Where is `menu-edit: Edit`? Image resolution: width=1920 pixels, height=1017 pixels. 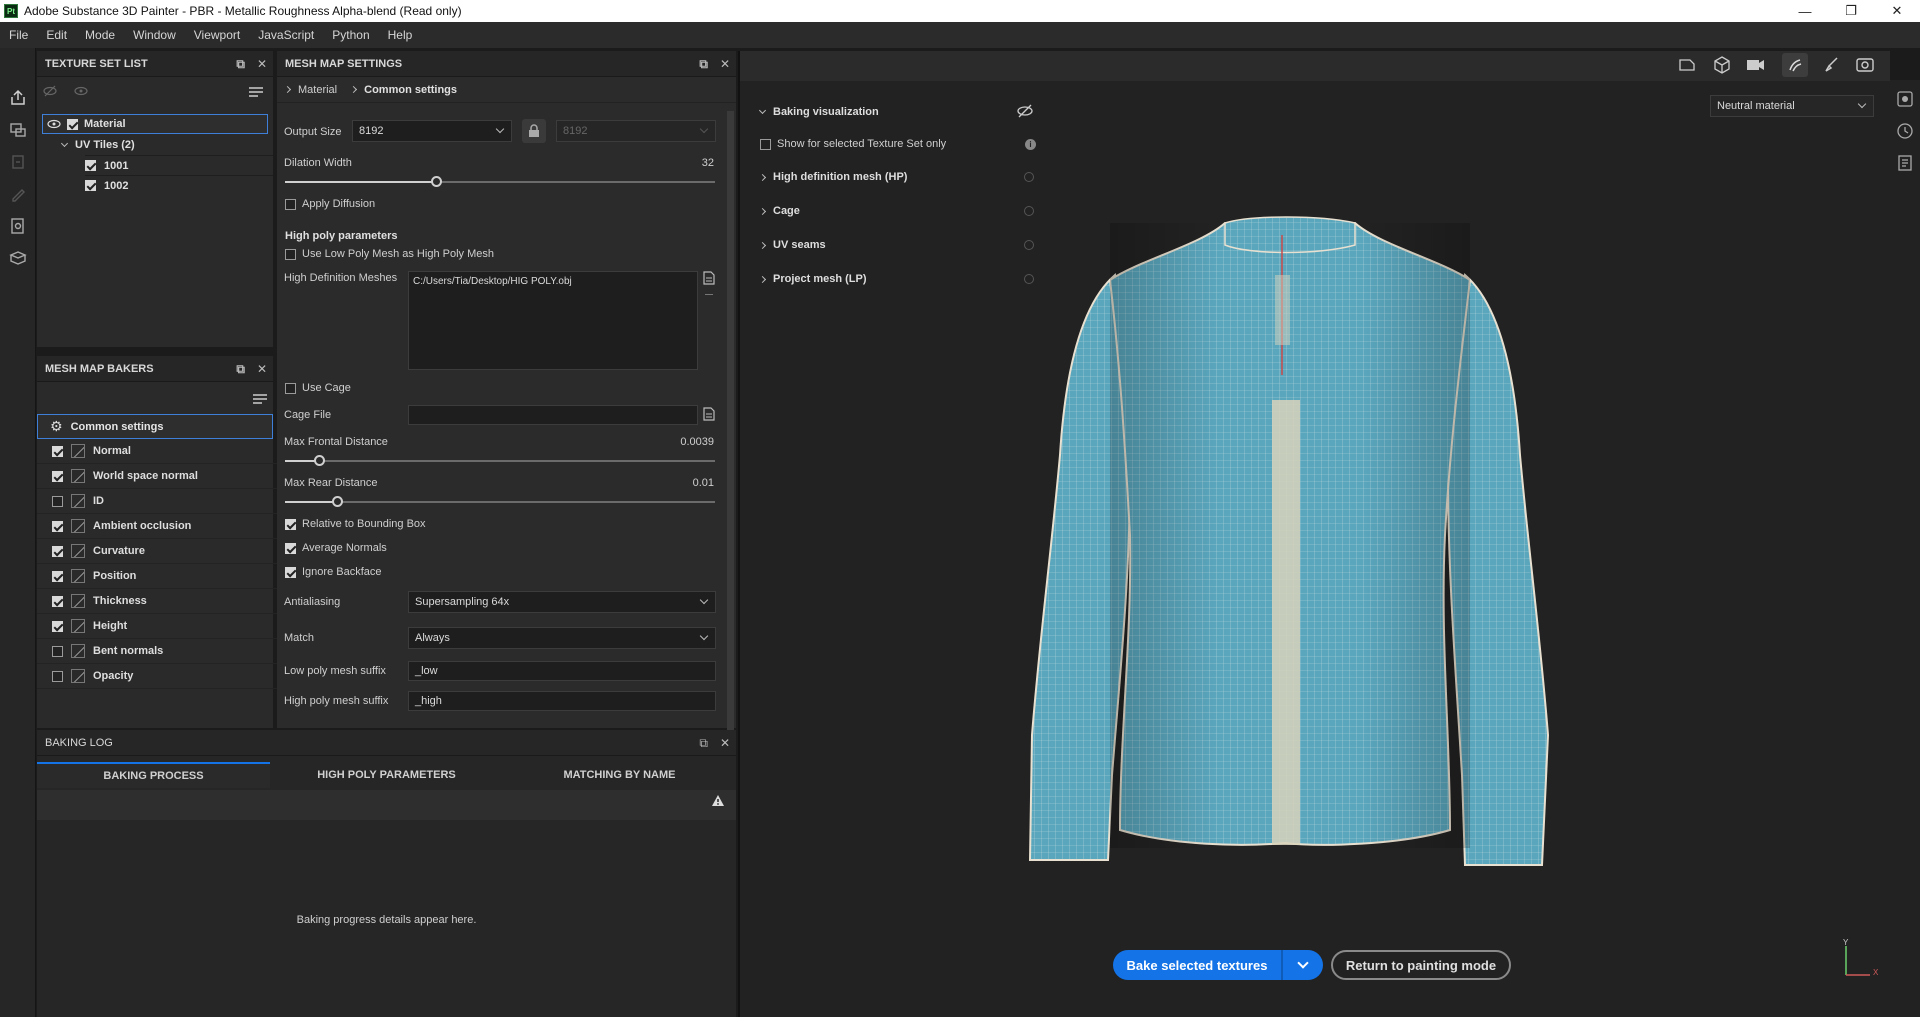
menu-edit: Edit is located at coordinates (56, 35).